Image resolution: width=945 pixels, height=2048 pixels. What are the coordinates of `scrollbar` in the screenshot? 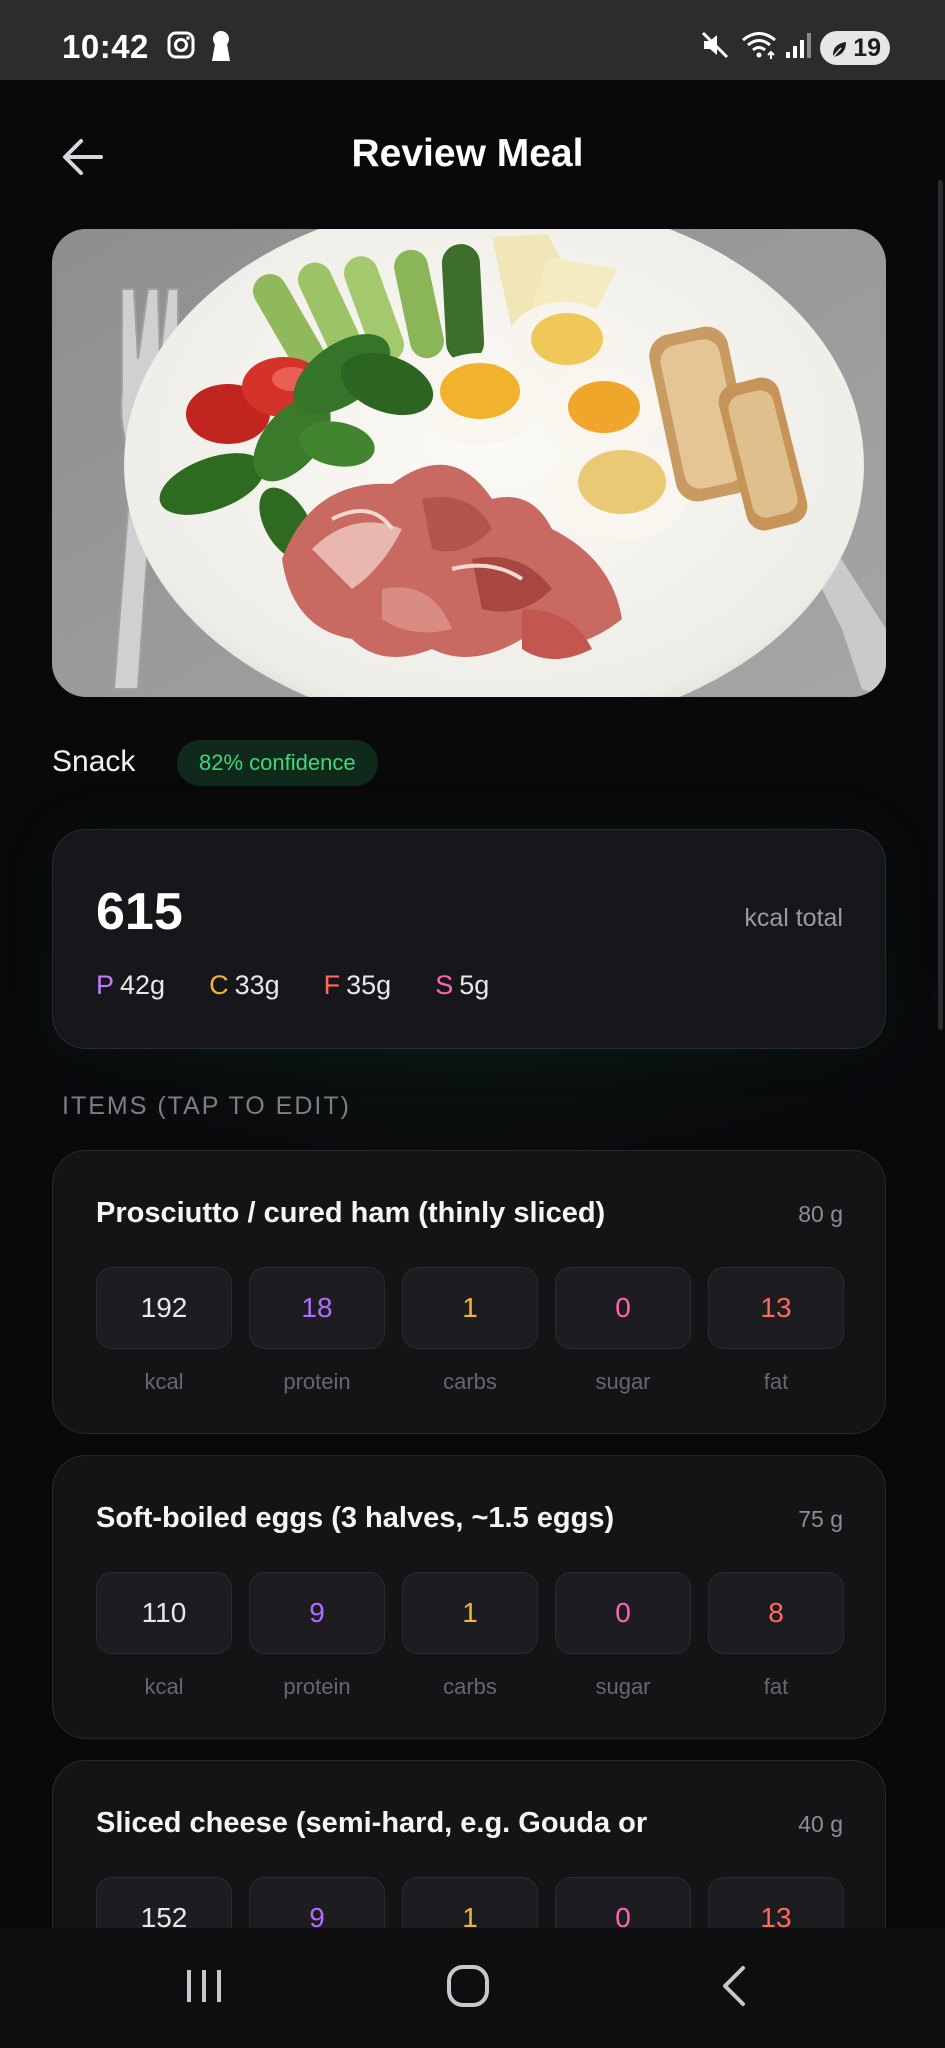 It's located at (940, 605).